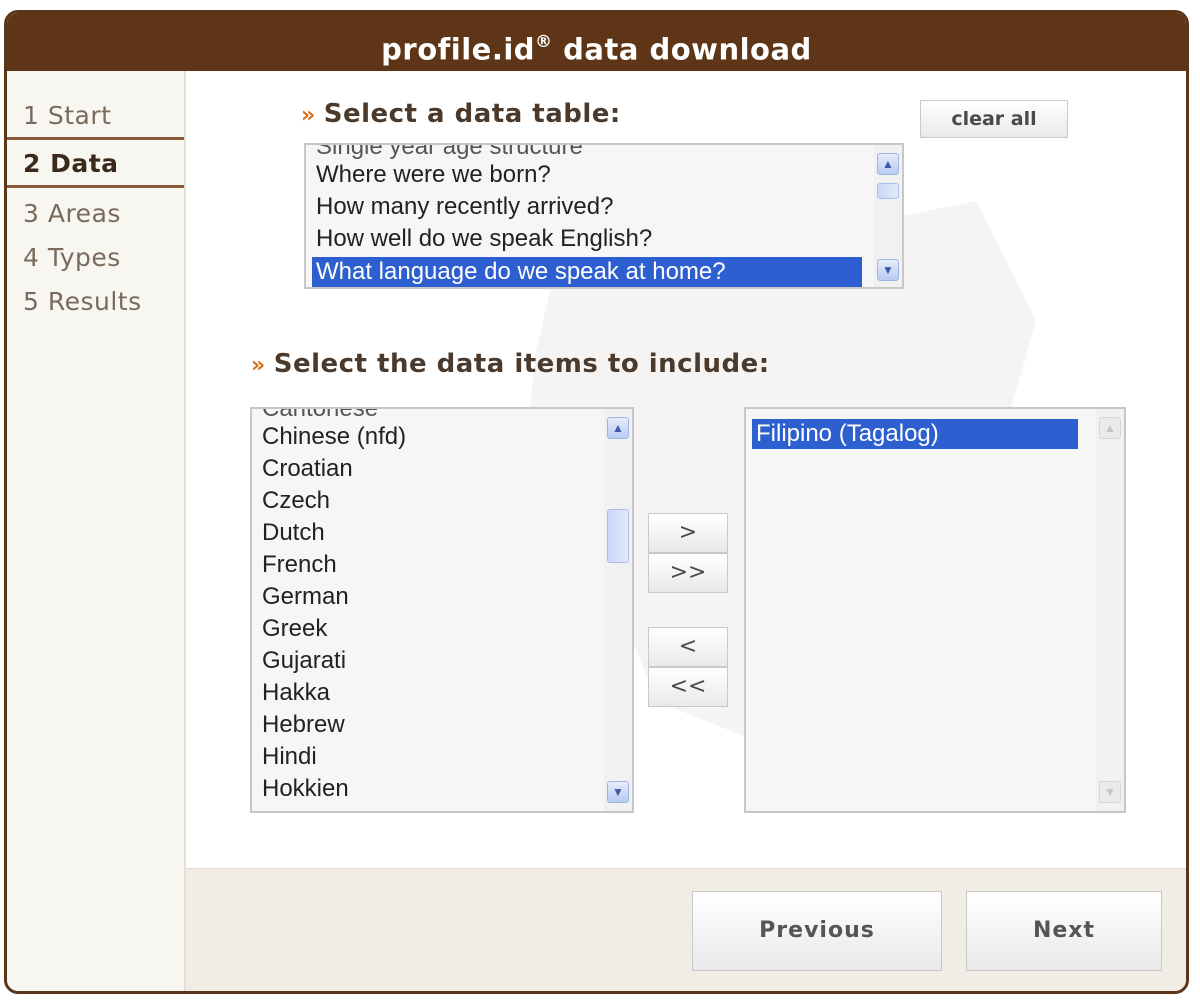 The height and width of the screenshot is (1001, 1200). What do you see at coordinates (915, 434) in the screenshot?
I see `list-item-selected: Filipino (Tagalog)` at bounding box center [915, 434].